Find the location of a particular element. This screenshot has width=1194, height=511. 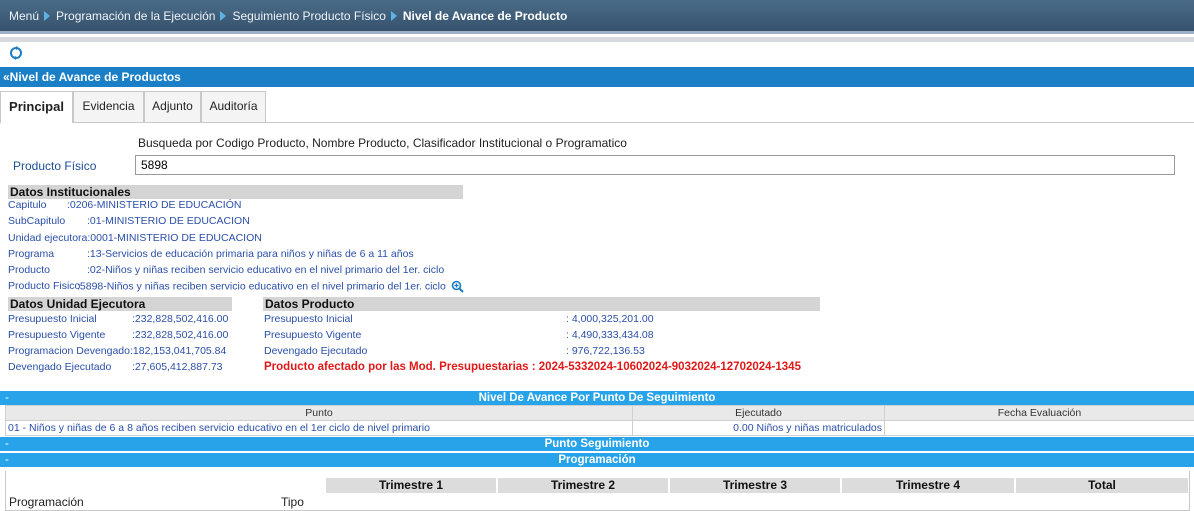

column-header-trimestre-1: Trimestre 1 is located at coordinates (411, 485).